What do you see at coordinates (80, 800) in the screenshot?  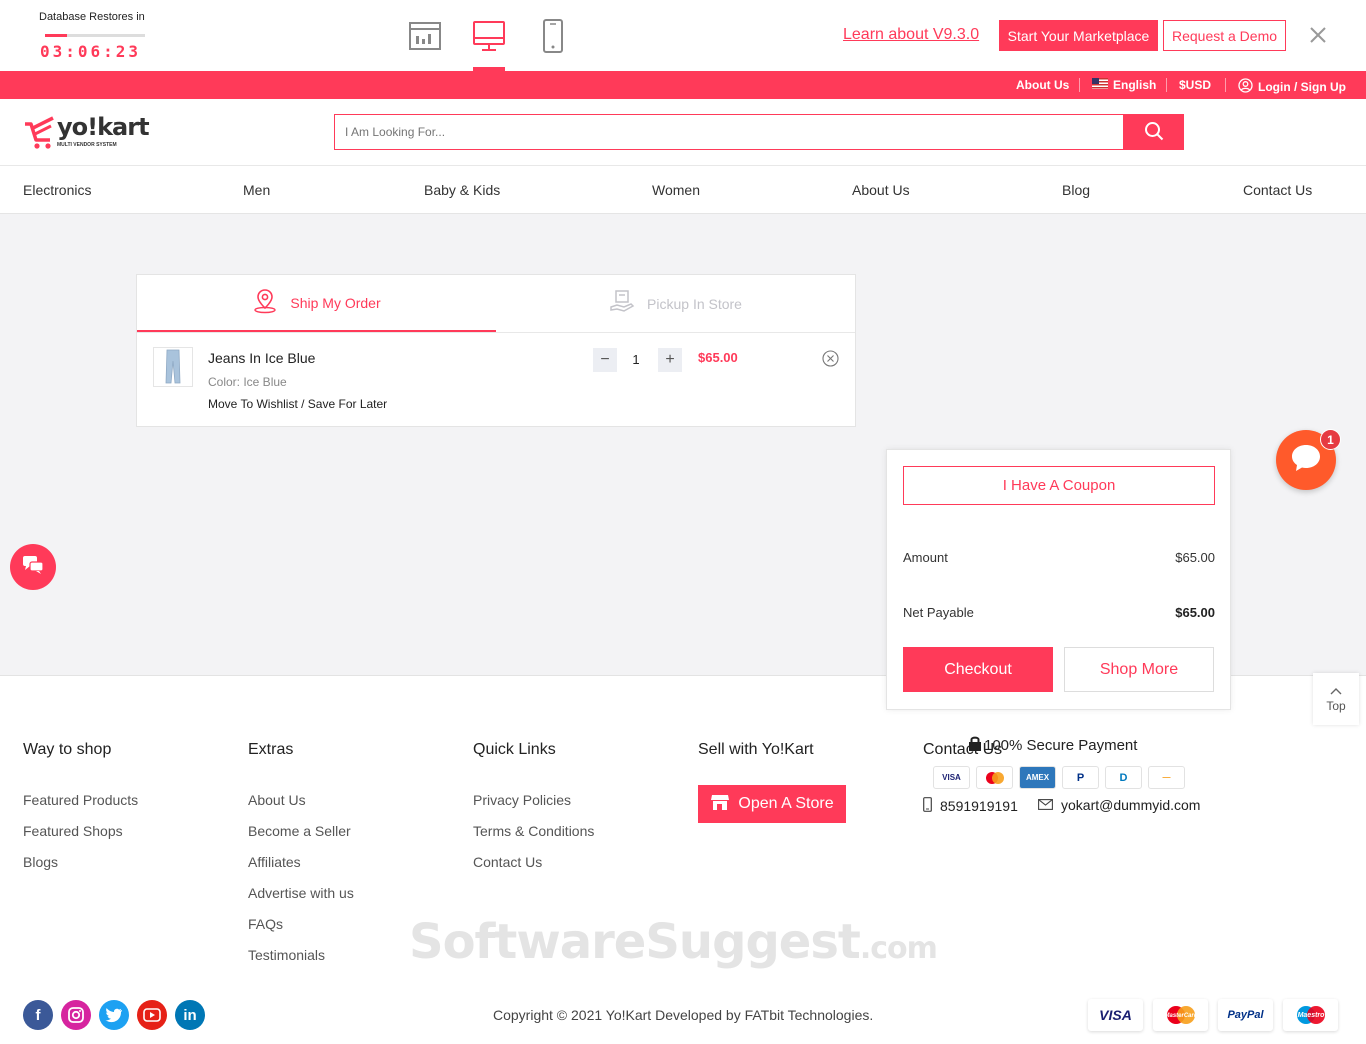 I see `footer-link-featured-products: Featured Products` at bounding box center [80, 800].